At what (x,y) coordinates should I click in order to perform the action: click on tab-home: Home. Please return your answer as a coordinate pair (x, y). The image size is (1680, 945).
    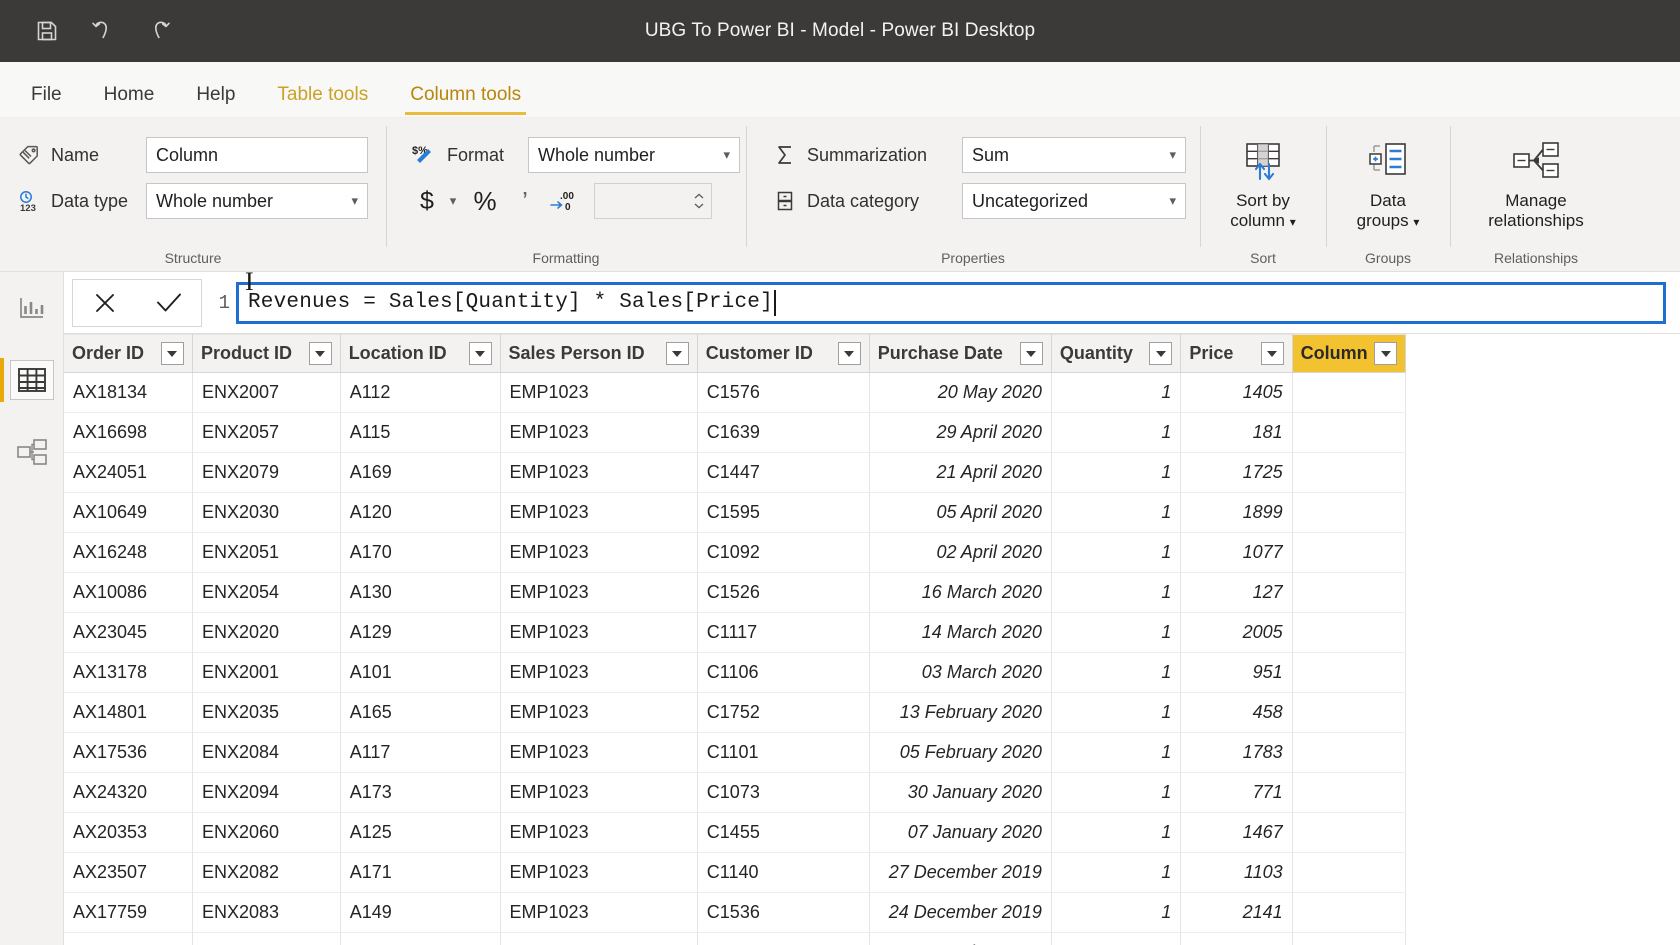
    Looking at the image, I should click on (129, 101).